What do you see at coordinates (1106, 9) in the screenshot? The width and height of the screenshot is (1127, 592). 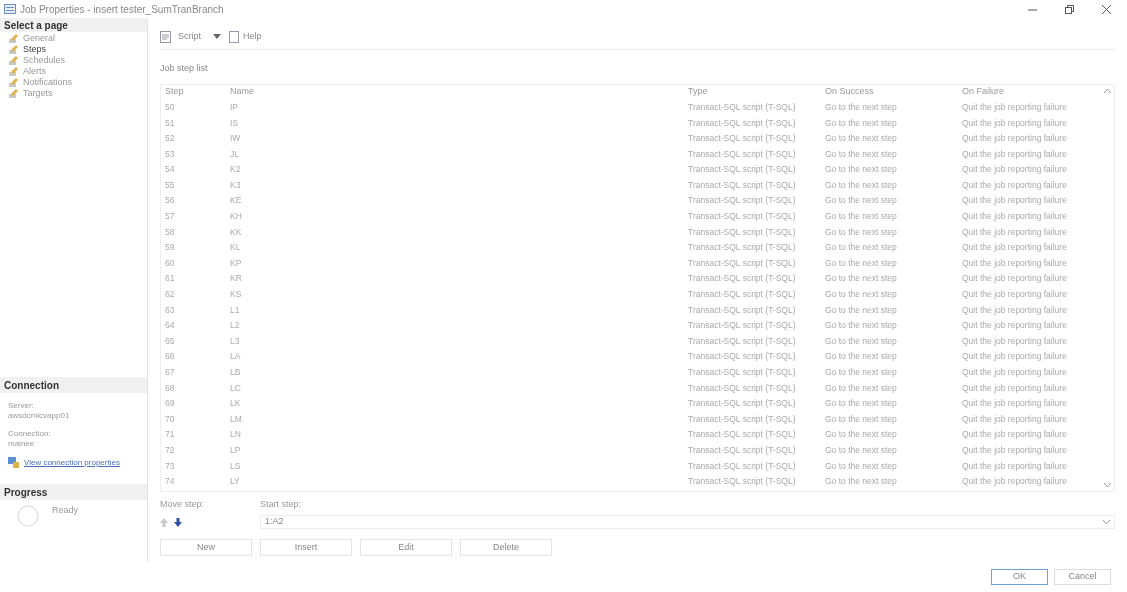 I see `close-icon` at bounding box center [1106, 9].